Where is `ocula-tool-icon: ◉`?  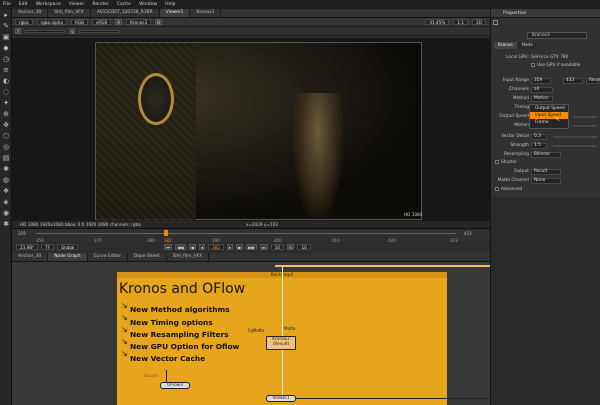
ocula-tool-icon: ◉ is located at coordinates (6, 213).